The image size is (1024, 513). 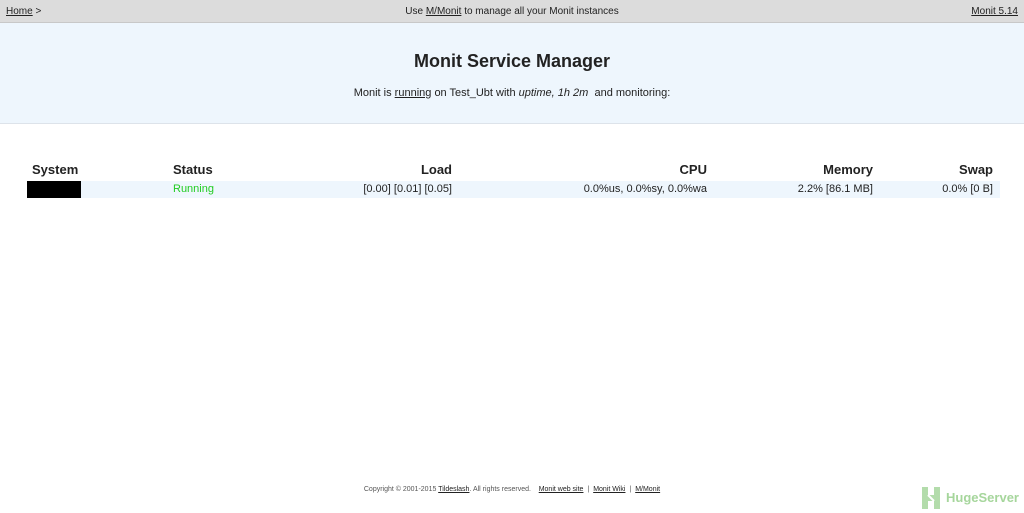 What do you see at coordinates (632, 93) in the screenshot?
I see `status-suffix: and monitoring:` at bounding box center [632, 93].